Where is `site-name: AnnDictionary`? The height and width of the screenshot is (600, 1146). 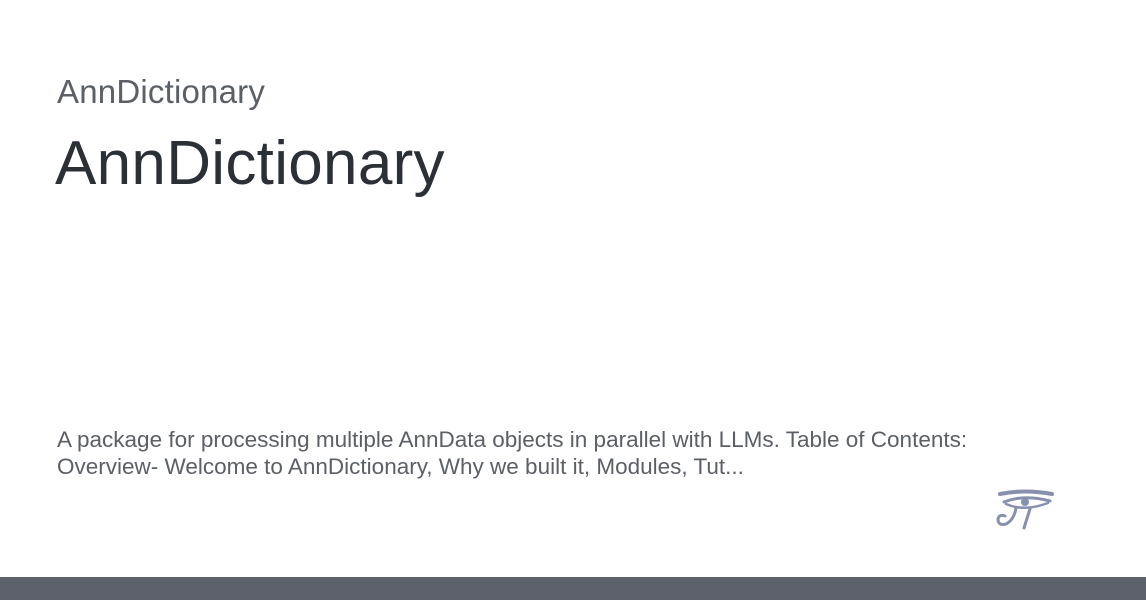 site-name: AnnDictionary is located at coordinates (161, 91).